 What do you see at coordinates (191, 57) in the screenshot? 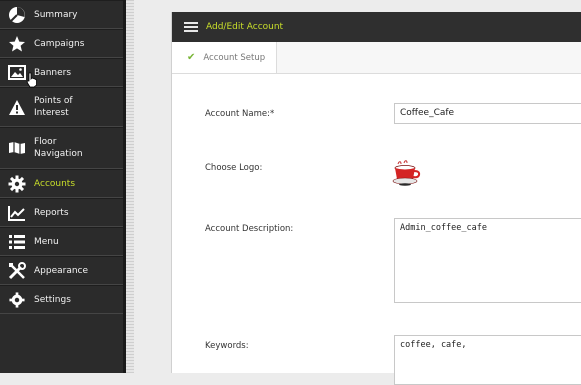
I see `checkmark-icon: ✔` at bounding box center [191, 57].